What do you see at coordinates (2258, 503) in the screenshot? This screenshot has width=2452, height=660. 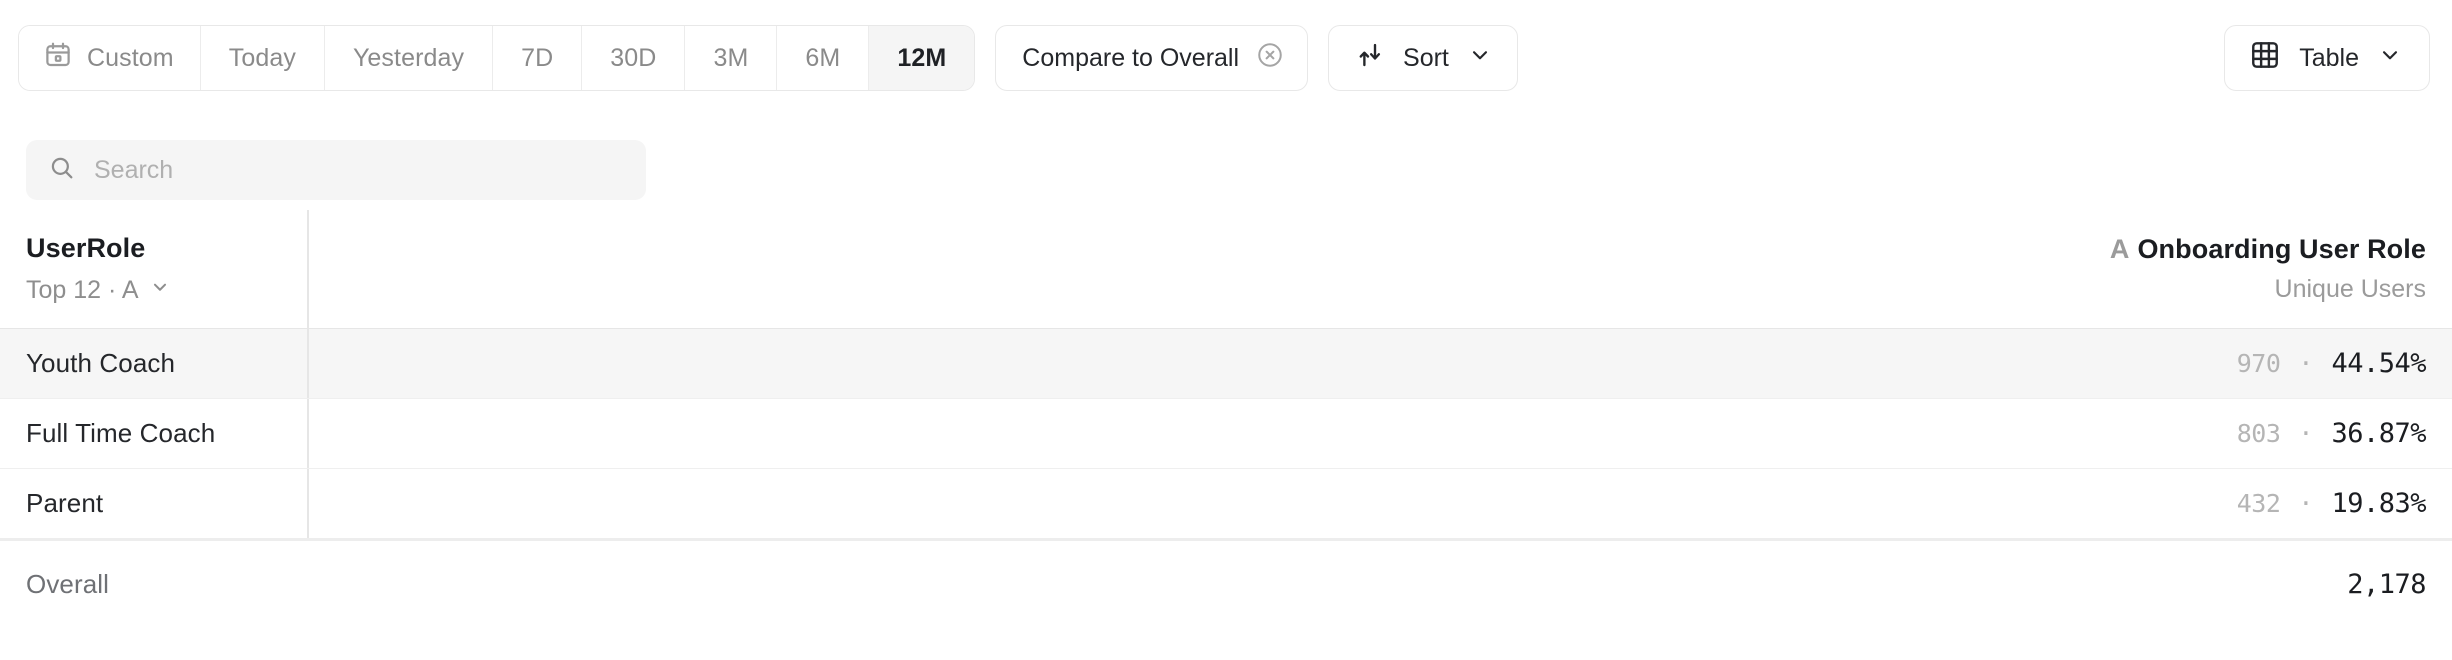 I see `row-count: 432` at bounding box center [2258, 503].